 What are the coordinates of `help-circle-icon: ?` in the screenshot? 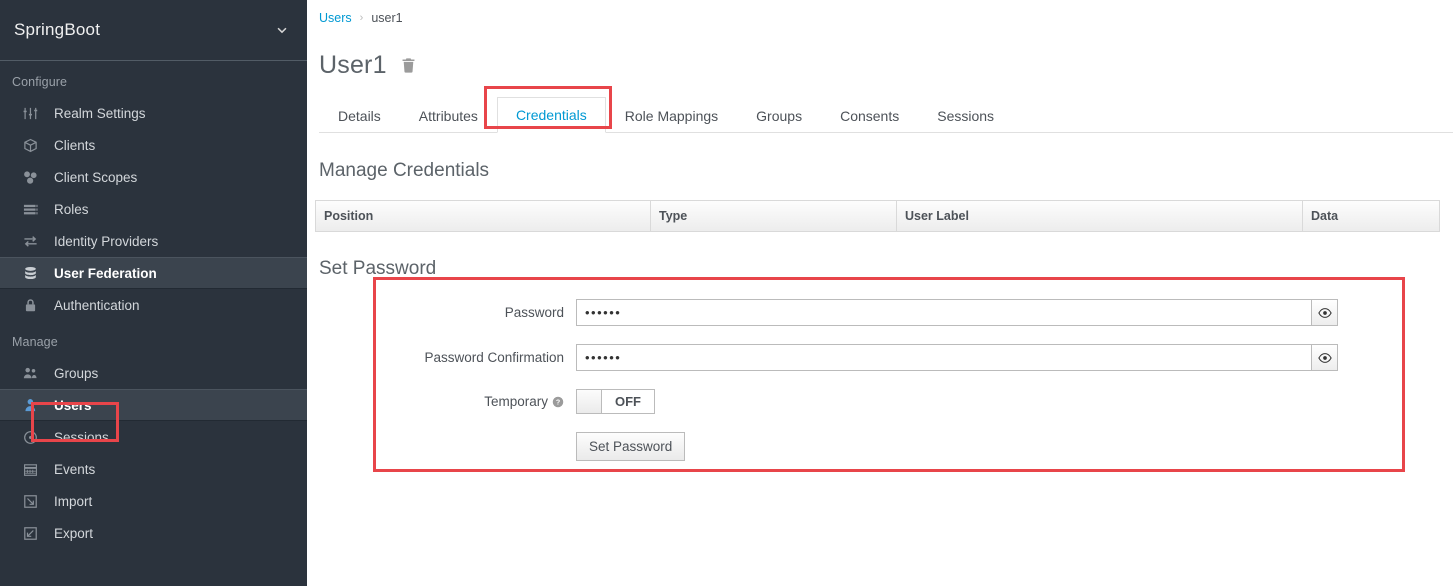 It's located at (558, 402).